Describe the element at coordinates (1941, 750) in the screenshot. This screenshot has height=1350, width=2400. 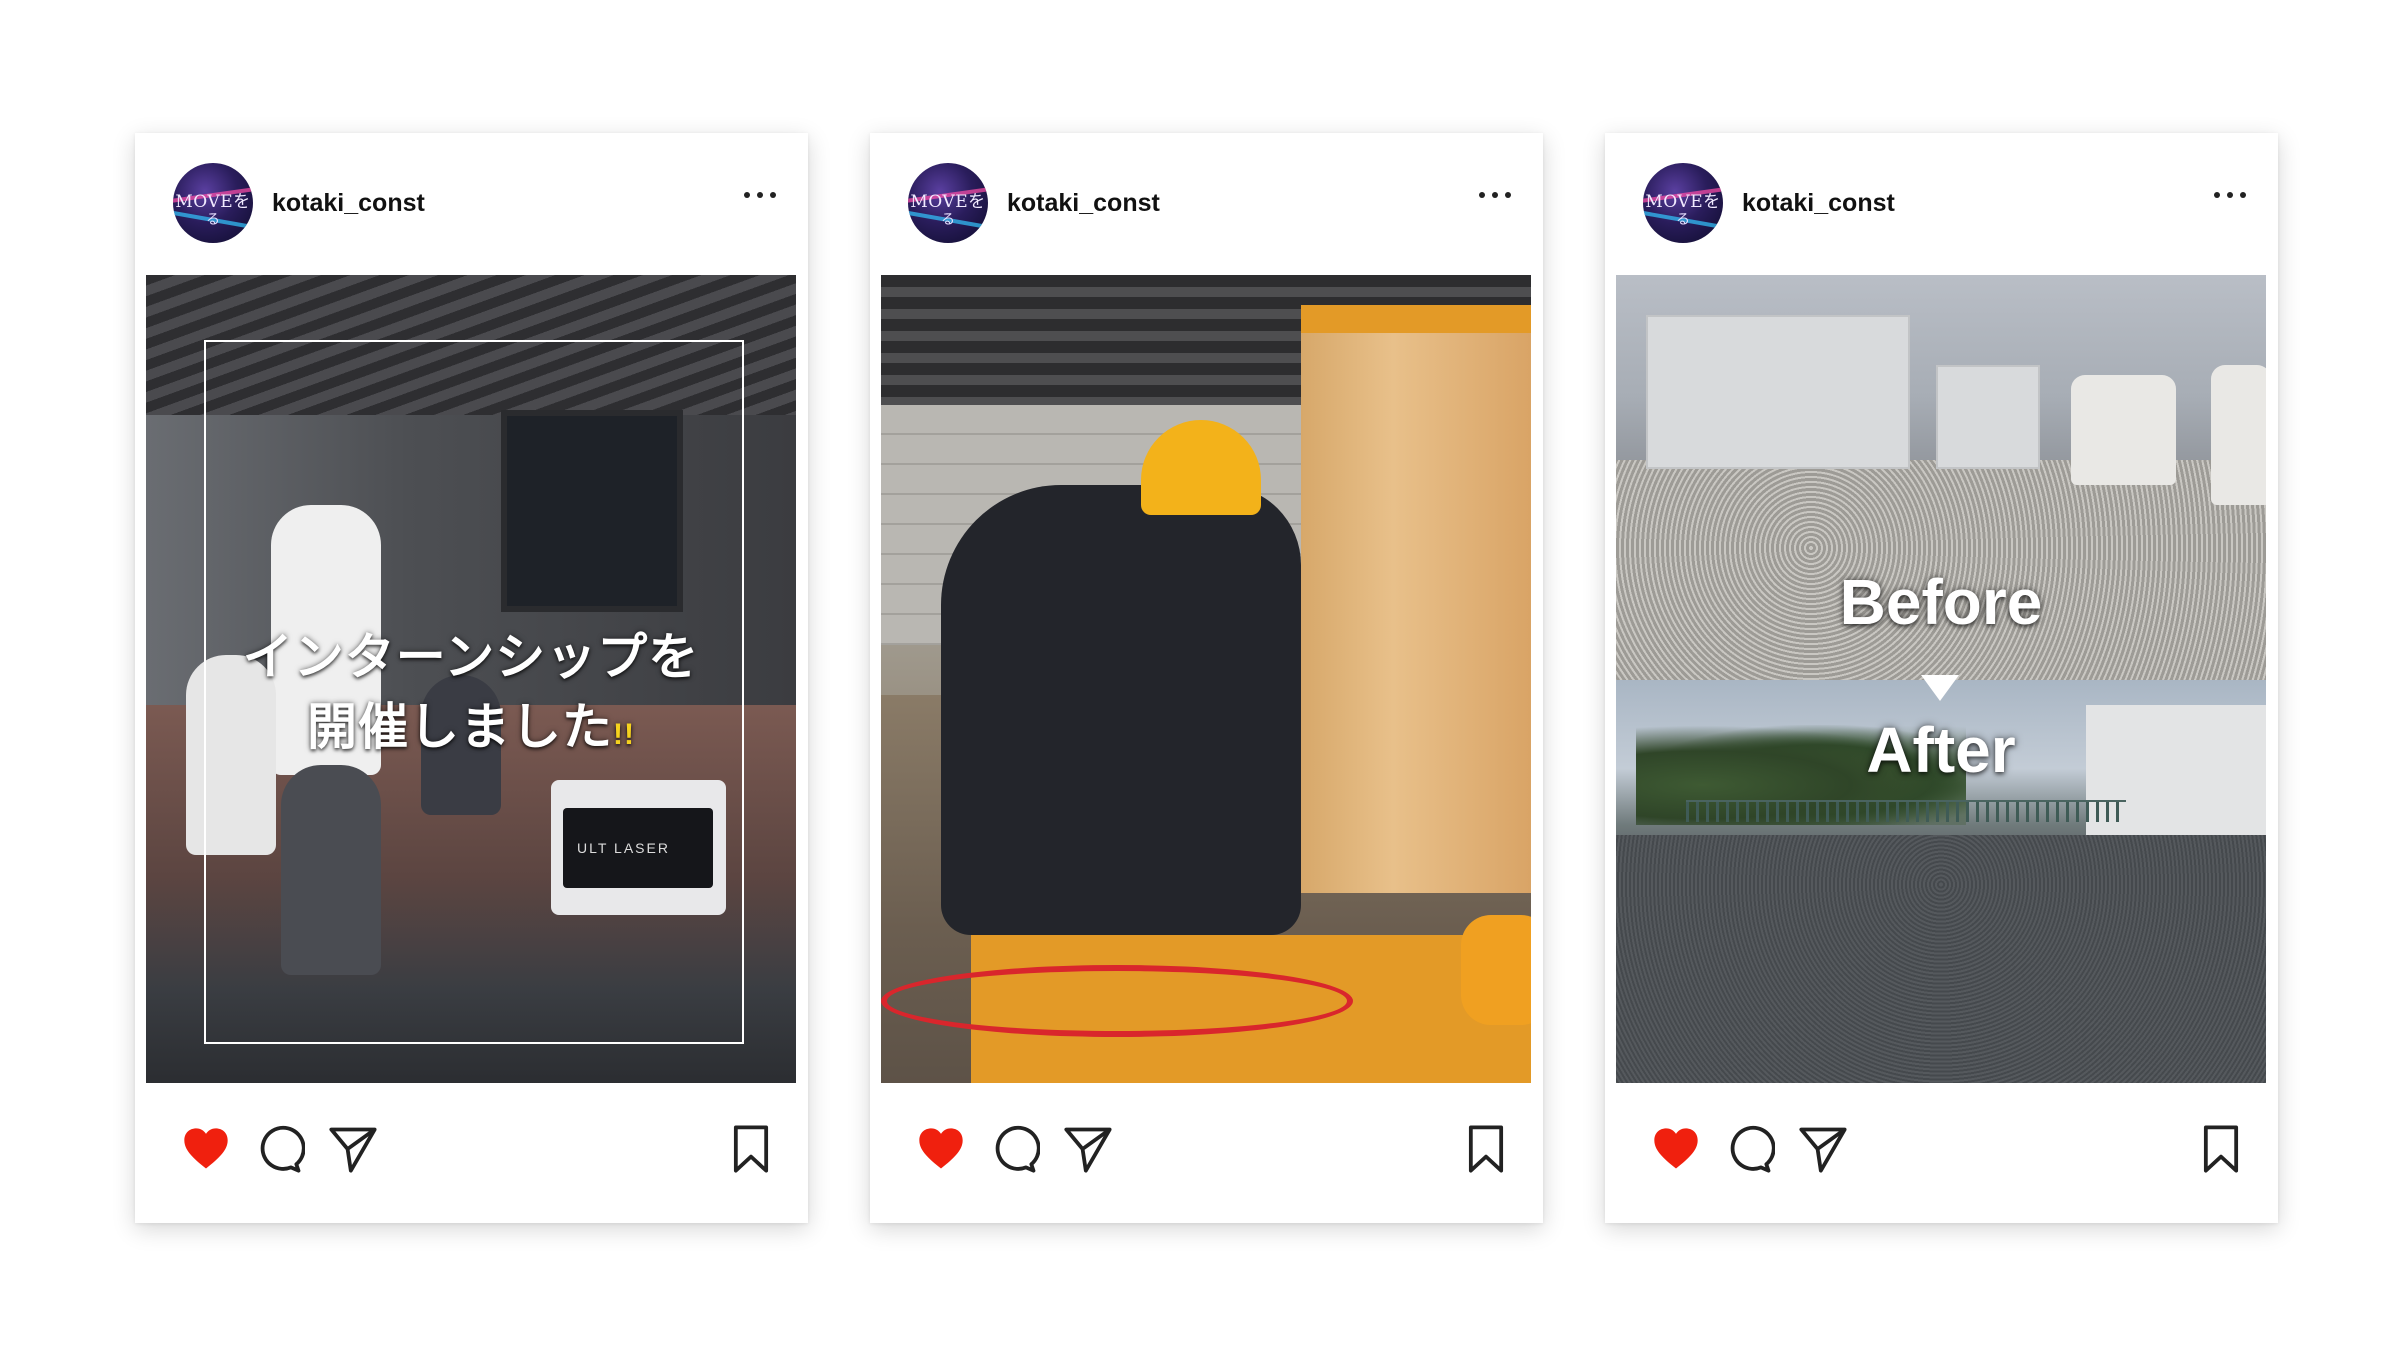
I see `after-label: After` at that location.